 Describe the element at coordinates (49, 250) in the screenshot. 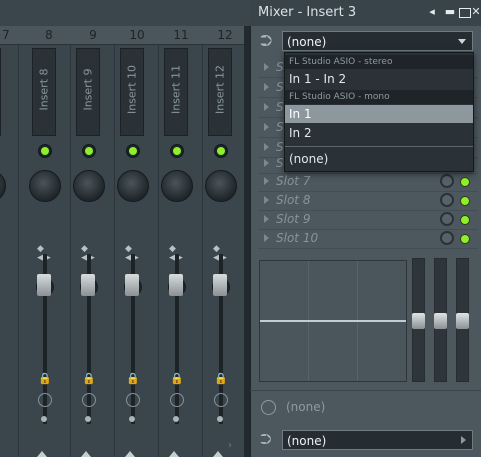

I see `mixer-strip-8: Insert 8 ◆◀▶ 🔒` at that location.